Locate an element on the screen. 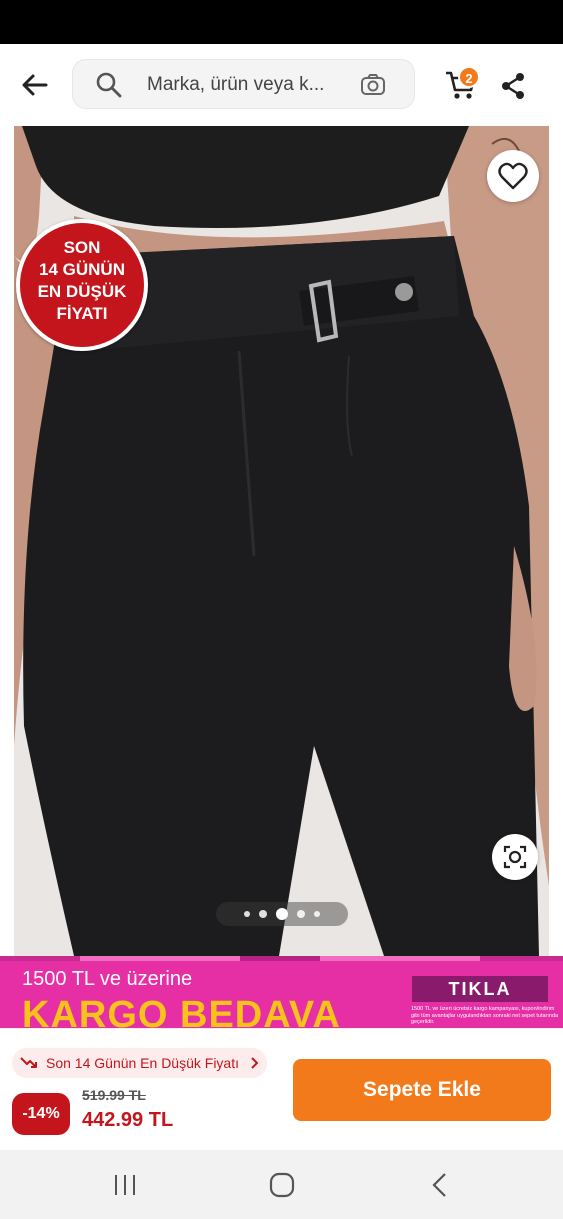 The image size is (563, 1219). gallery-dot-active is located at coordinates (282, 914).